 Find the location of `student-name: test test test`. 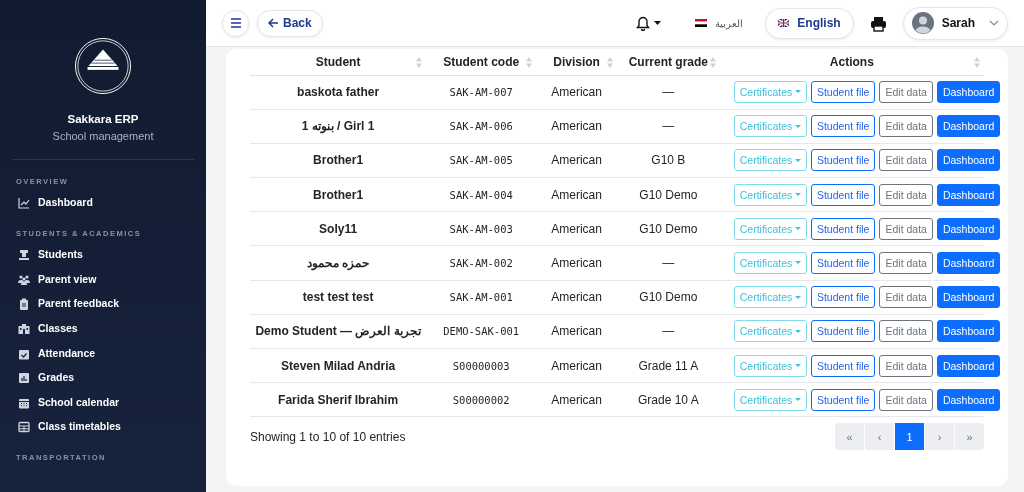

student-name: test test test is located at coordinates (338, 297).